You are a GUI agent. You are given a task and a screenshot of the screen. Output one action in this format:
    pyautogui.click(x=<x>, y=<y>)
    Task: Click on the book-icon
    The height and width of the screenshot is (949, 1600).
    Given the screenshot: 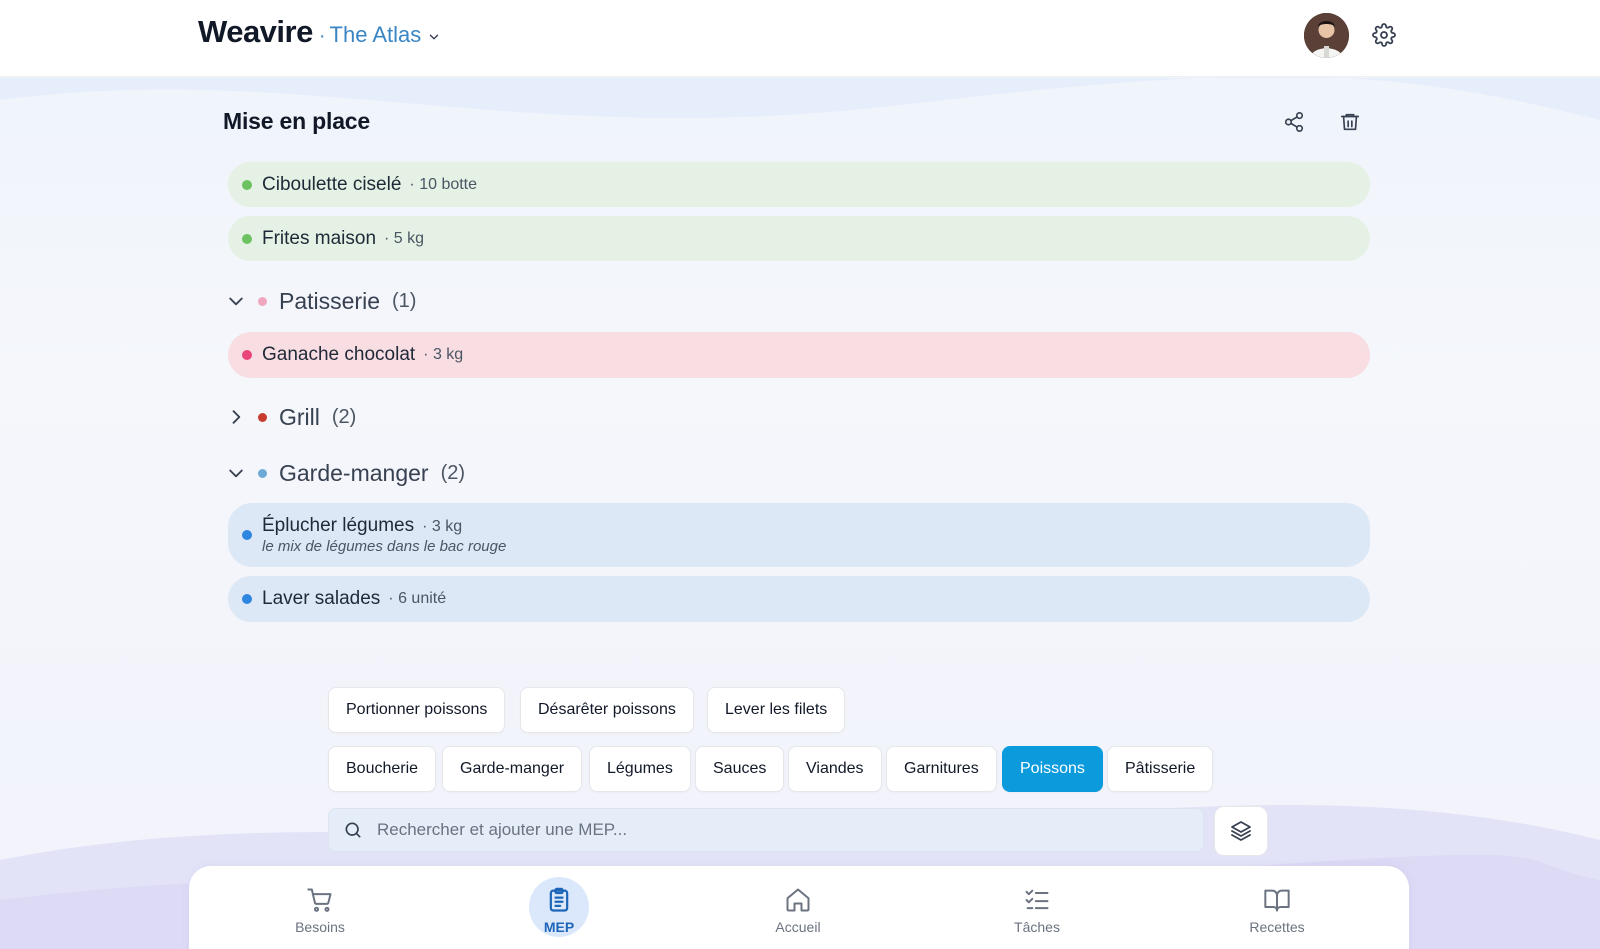 What is the action you would take?
    pyautogui.click(x=1277, y=900)
    